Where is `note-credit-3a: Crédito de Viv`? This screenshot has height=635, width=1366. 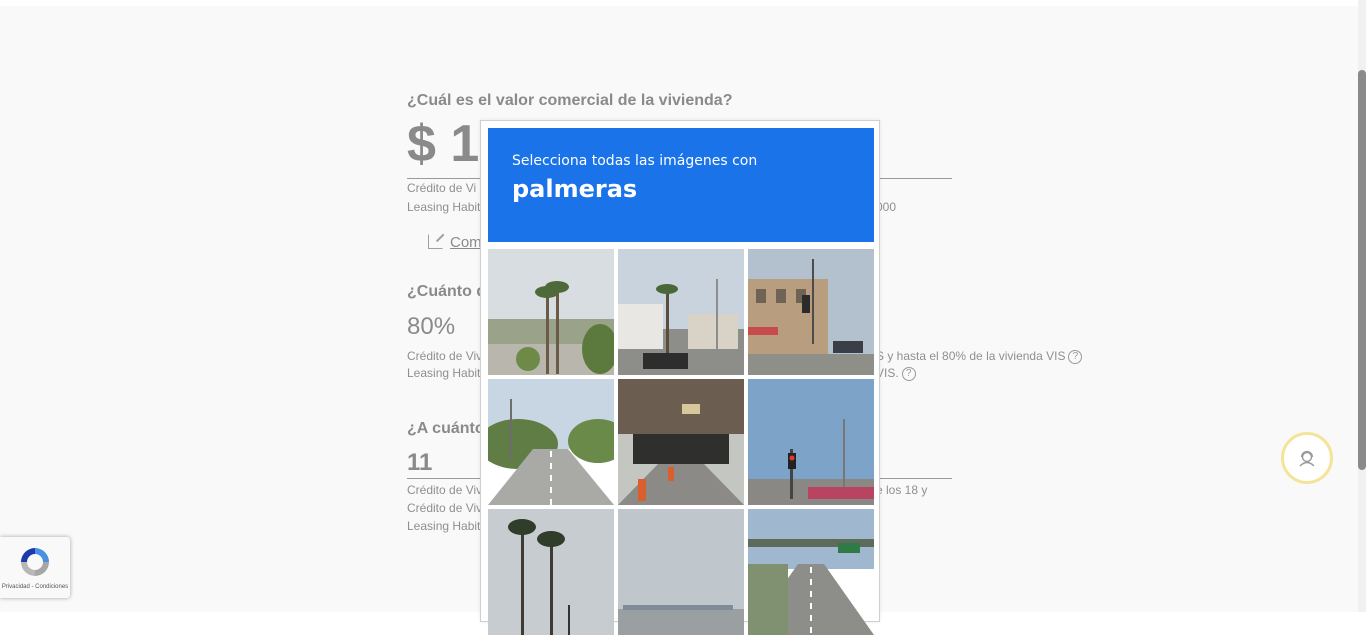
note-credit-3a: Crédito de Viv is located at coordinates (445, 490).